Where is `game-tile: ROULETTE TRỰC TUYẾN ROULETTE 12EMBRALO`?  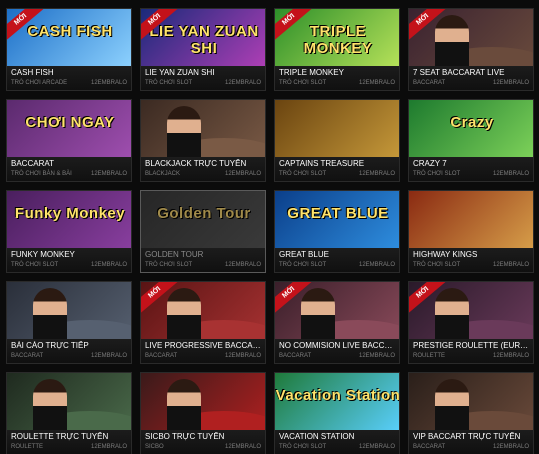
game-tile: ROULETTE TRỰC TUYẾN ROULETTE 12EMBRALO is located at coordinates (69, 413).